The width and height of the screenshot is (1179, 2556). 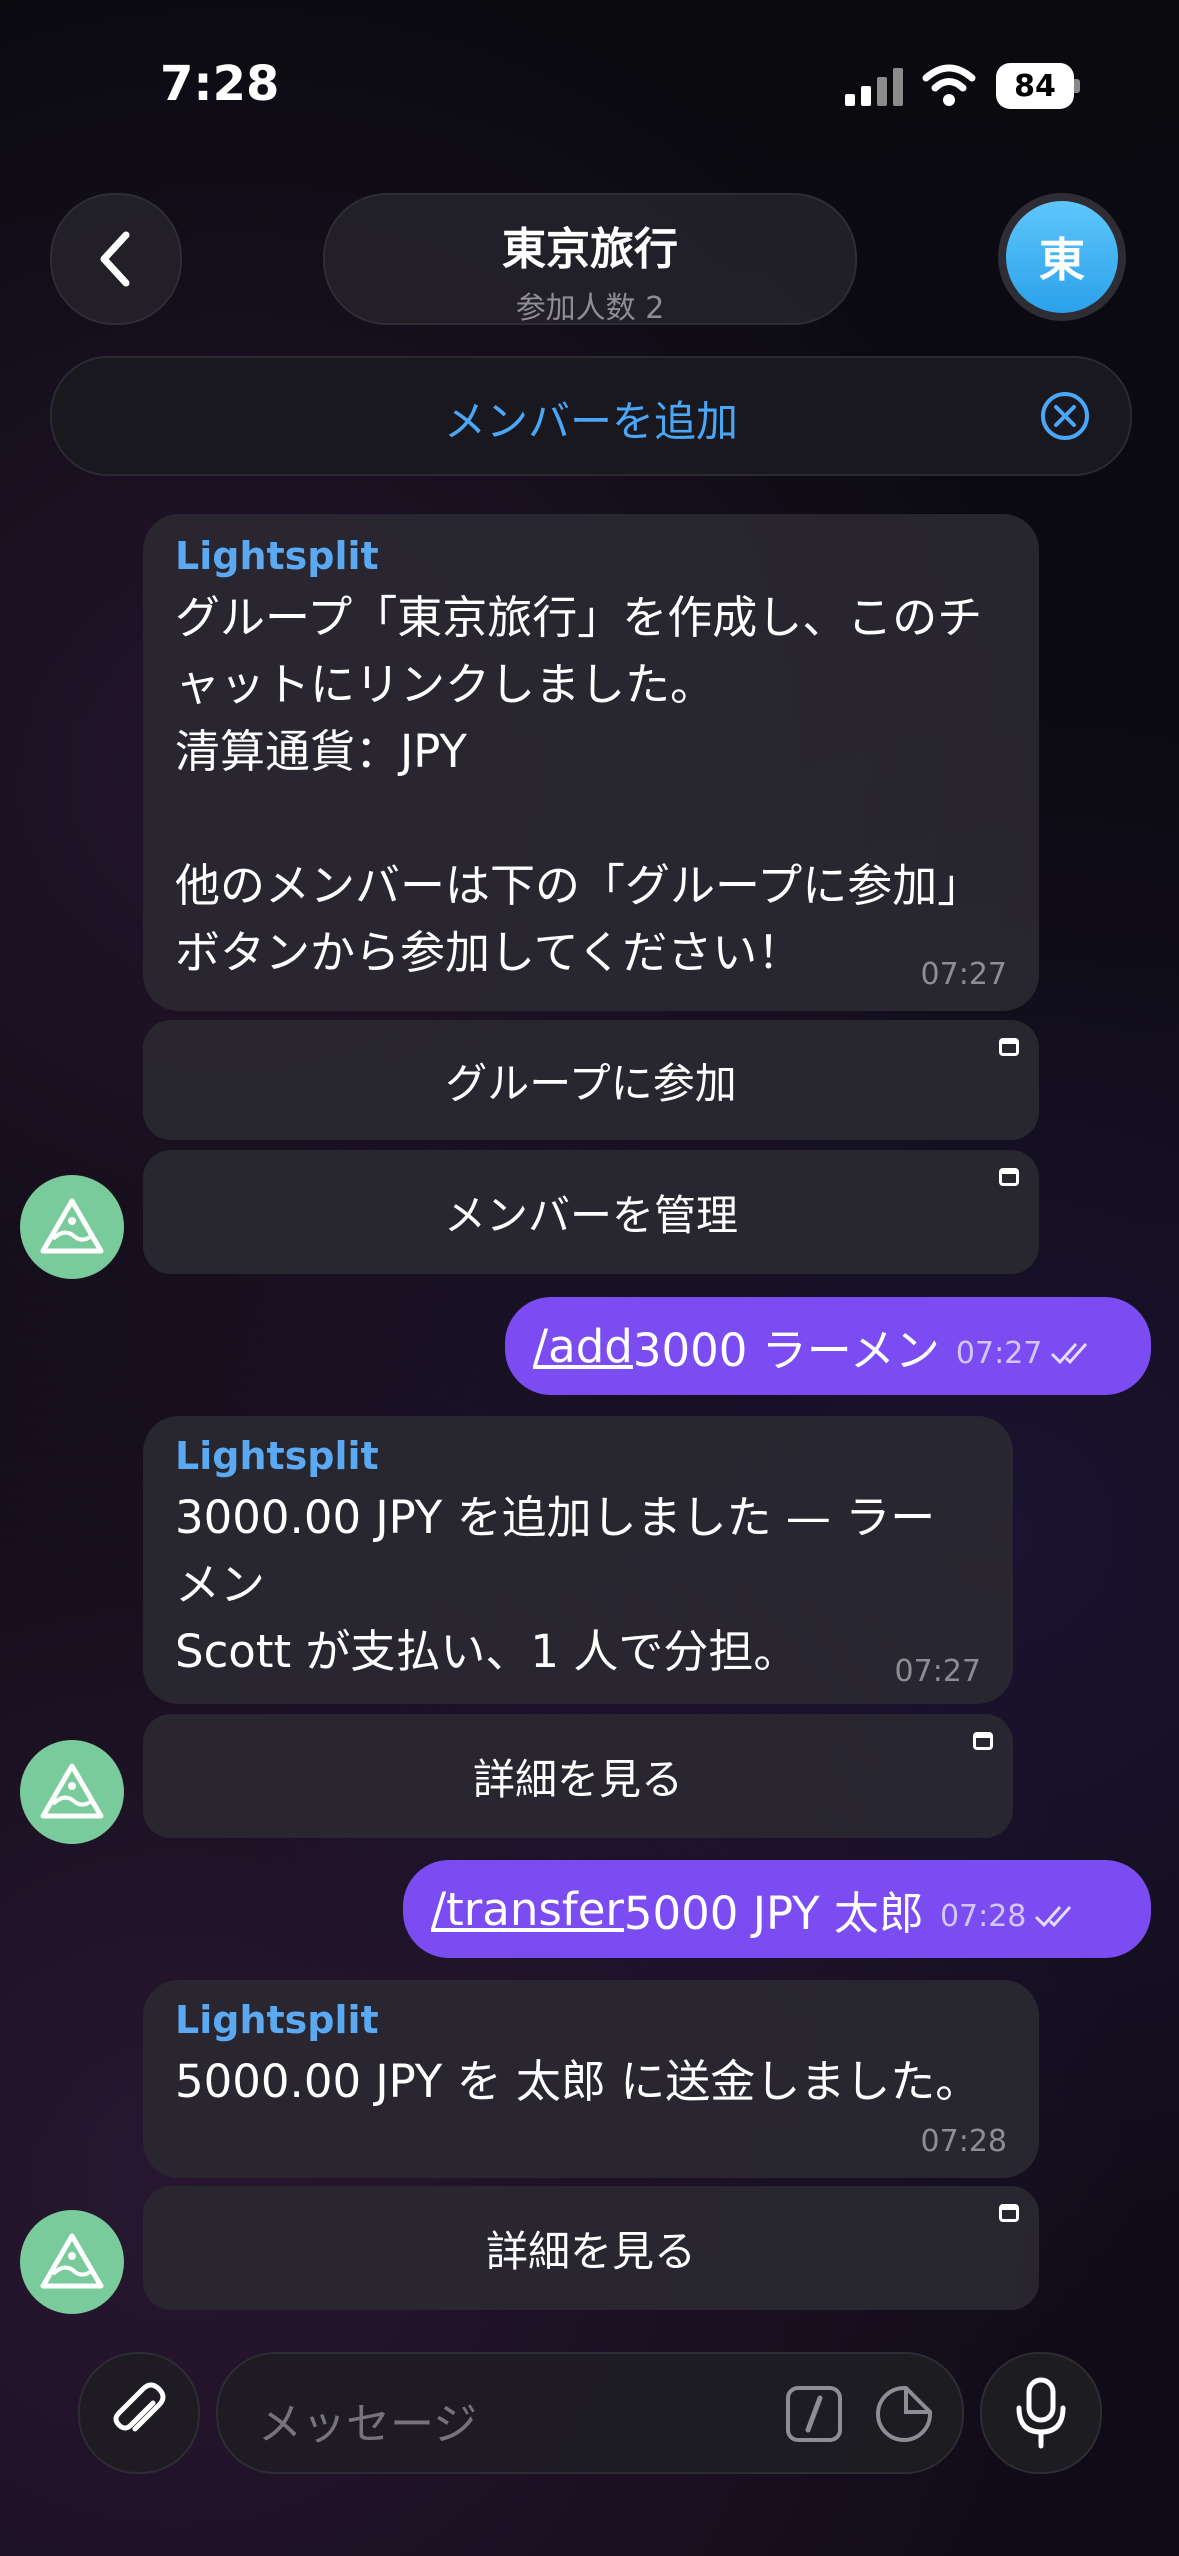 I want to click on button-label: グループに参加, so click(x=591, y=1083).